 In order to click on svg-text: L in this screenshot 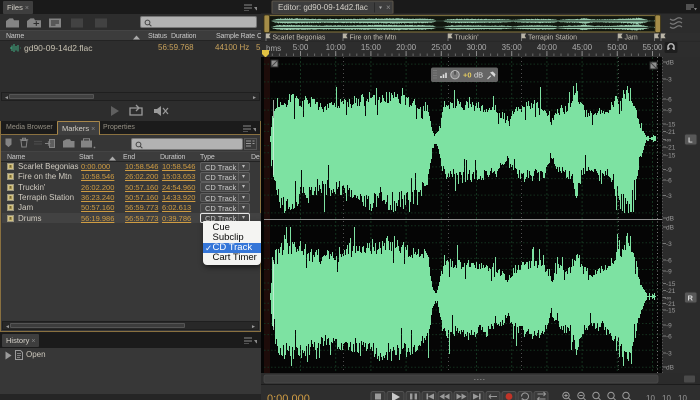, I will do `click(690, 140)`.